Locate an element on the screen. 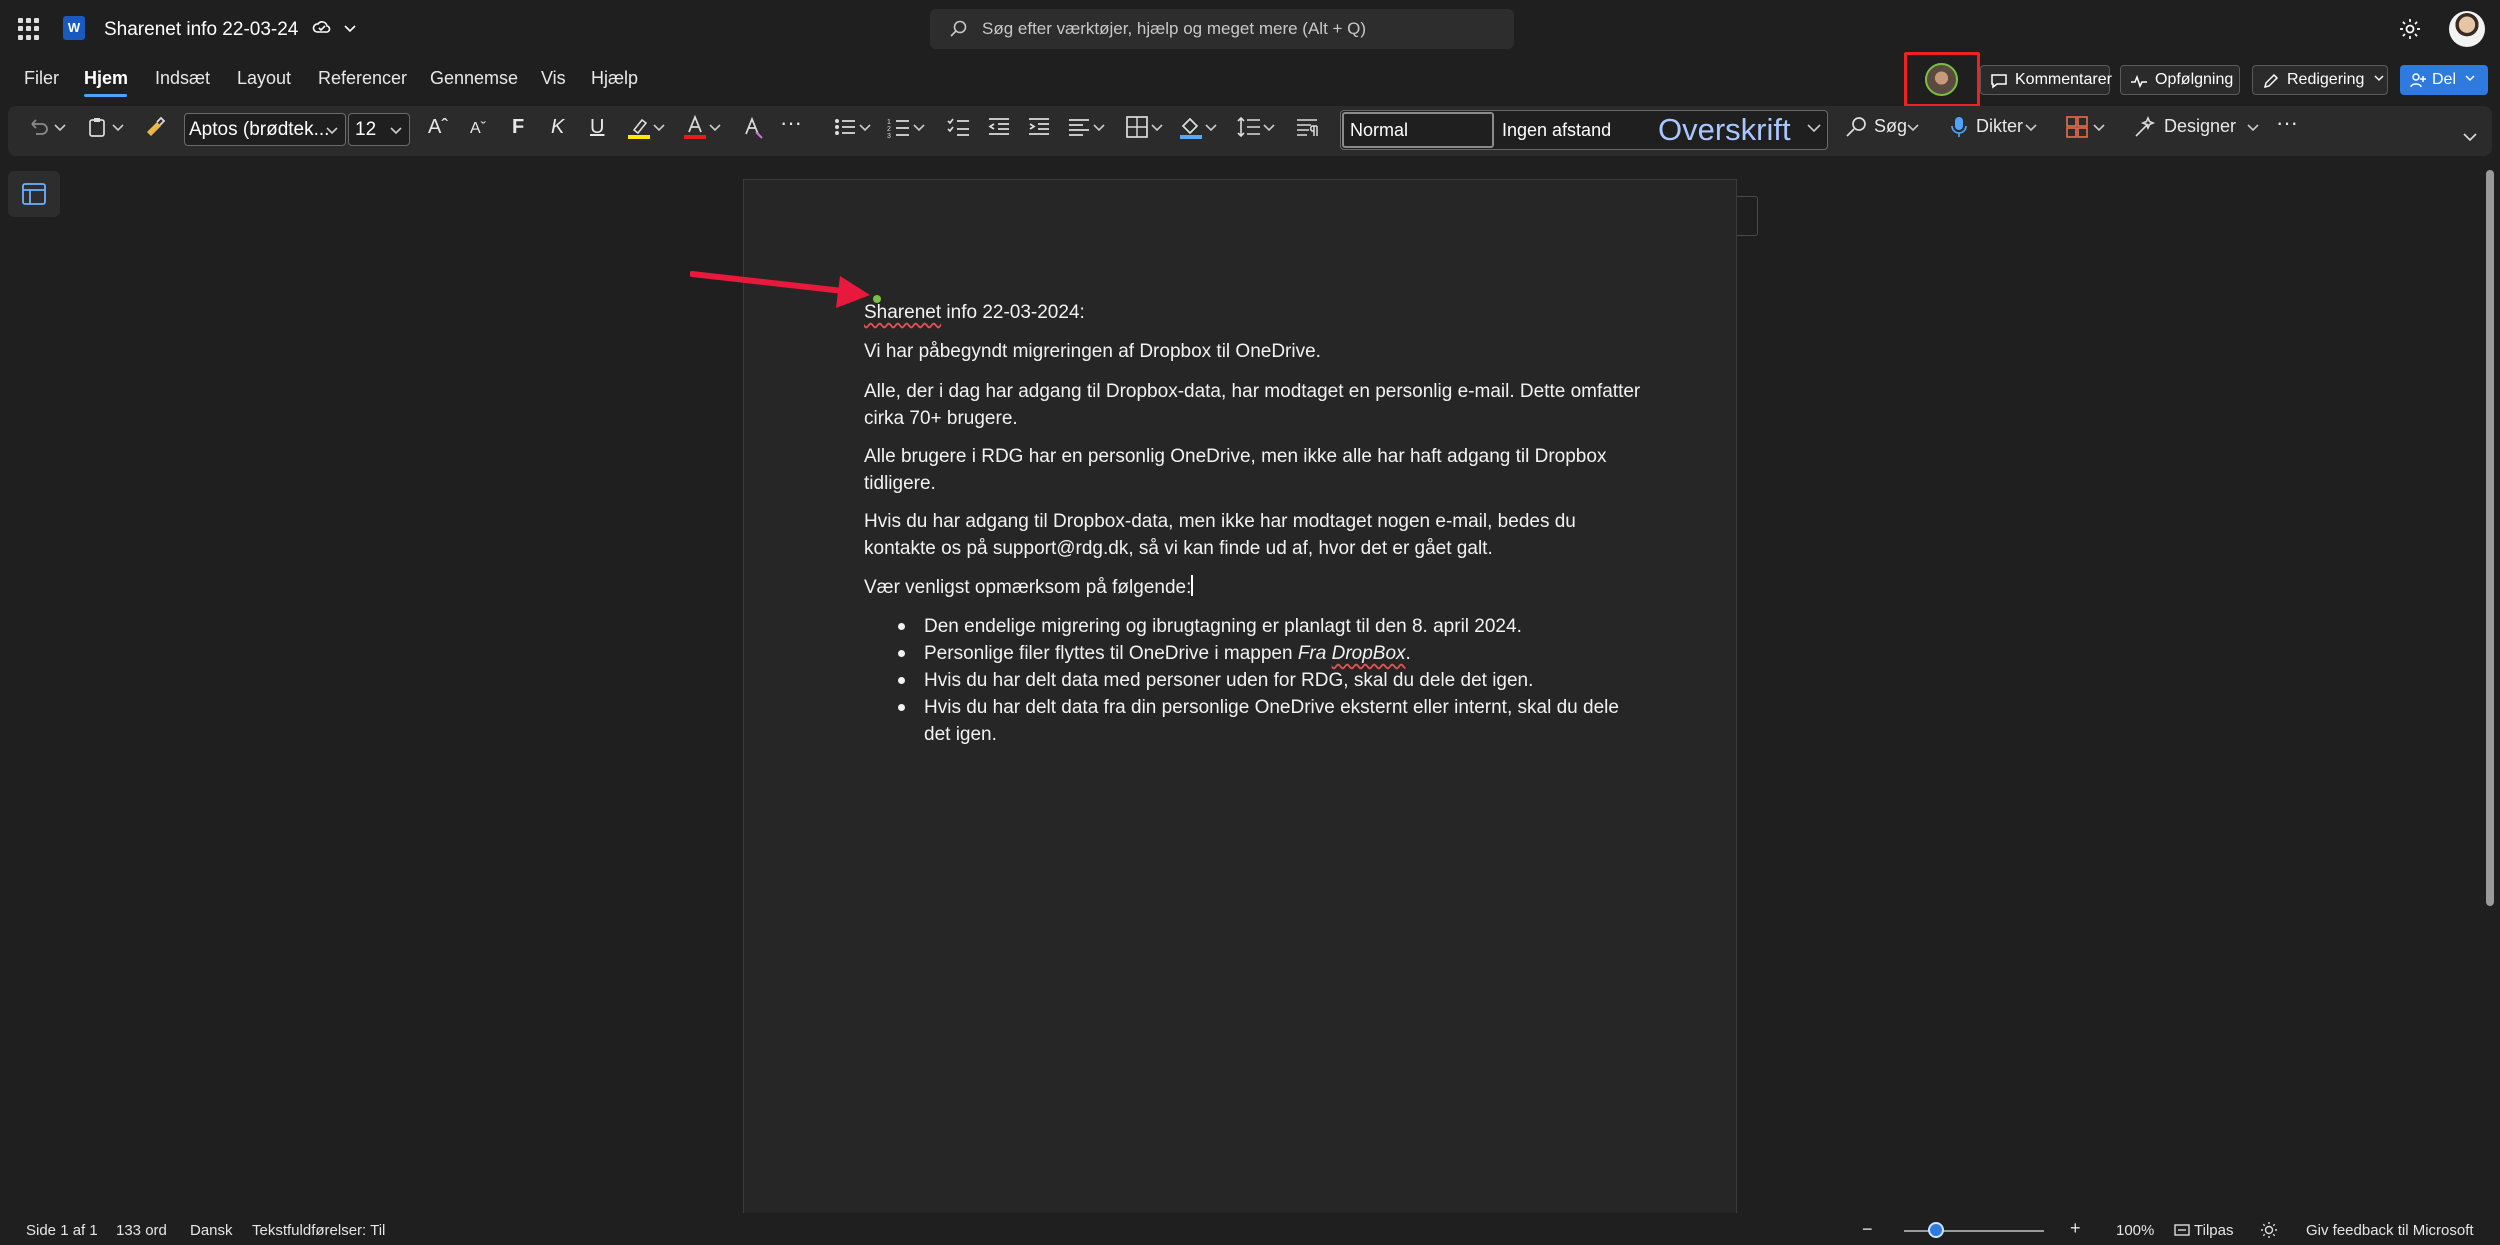 The height and width of the screenshot is (1245, 2500). menu-vis: Vis is located at coordinates (553, 78).